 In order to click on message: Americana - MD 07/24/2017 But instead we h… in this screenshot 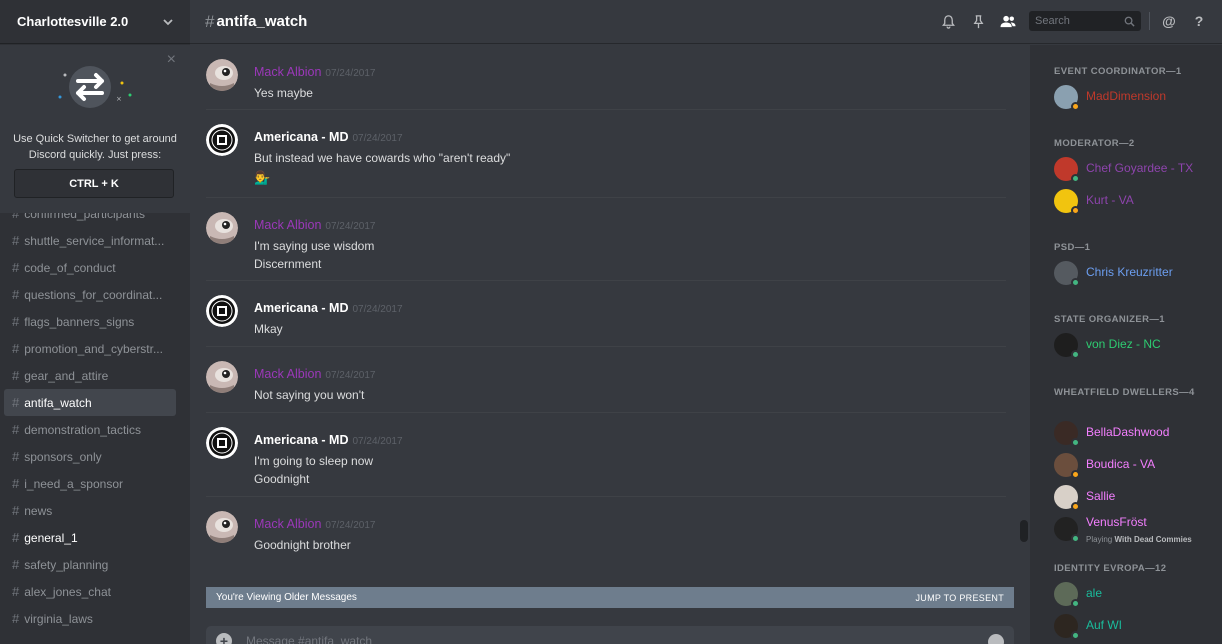, I will do `click(605, 154)`.